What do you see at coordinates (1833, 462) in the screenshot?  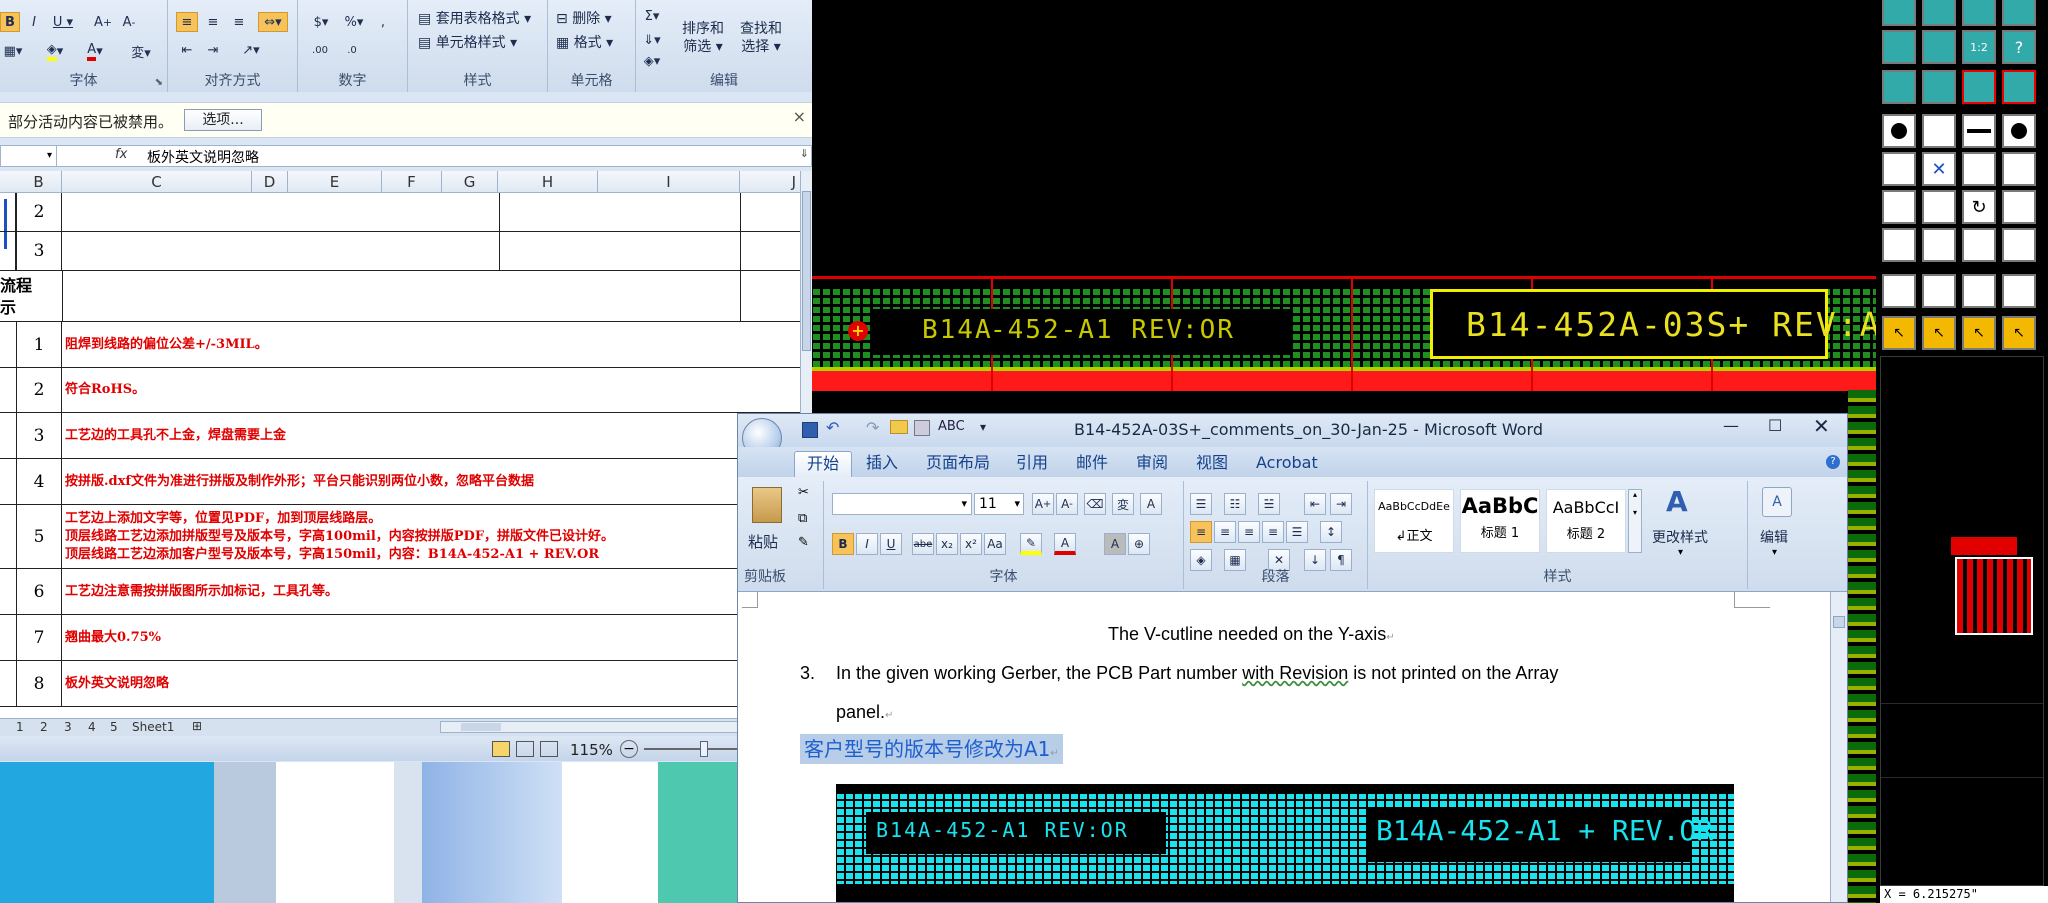 I see `help-icon: ?` at bounding box center [1833, 462].